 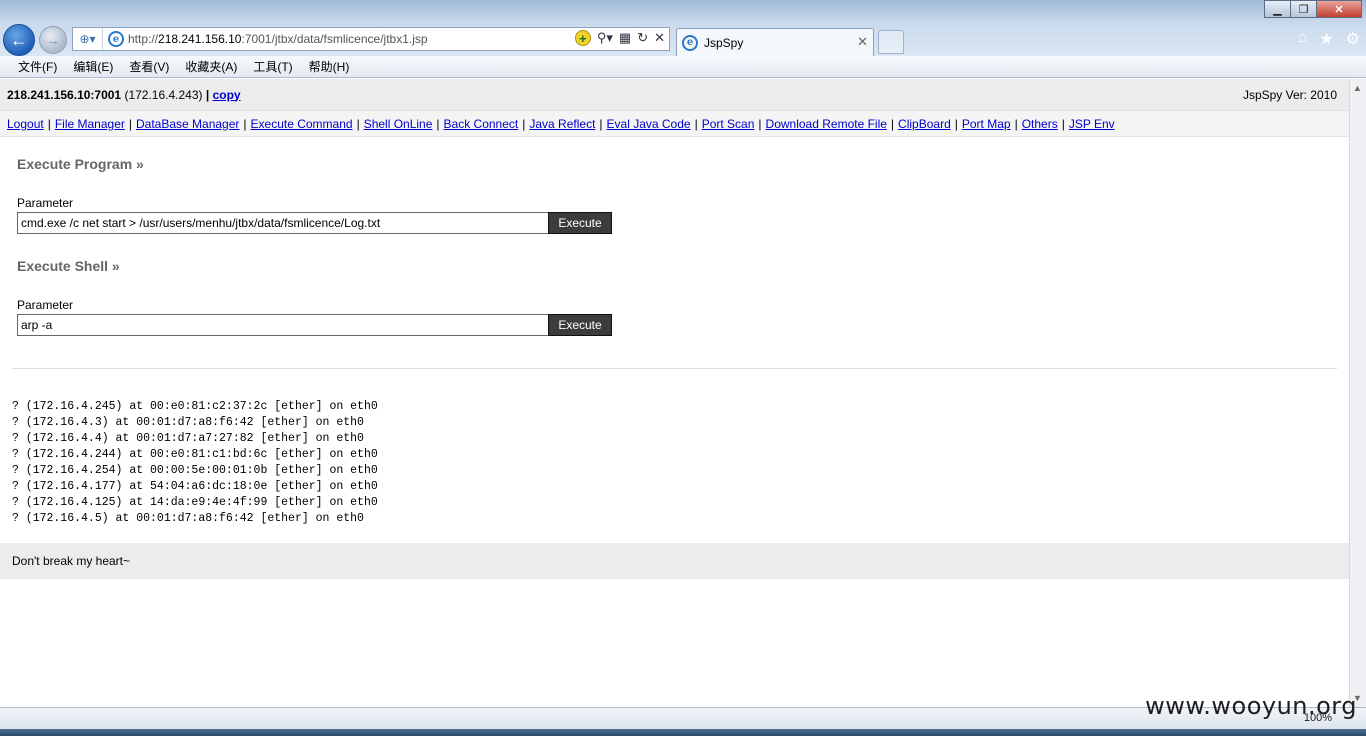 I want to click on search-icon: ⚲▾, so click(x=605, y=38).